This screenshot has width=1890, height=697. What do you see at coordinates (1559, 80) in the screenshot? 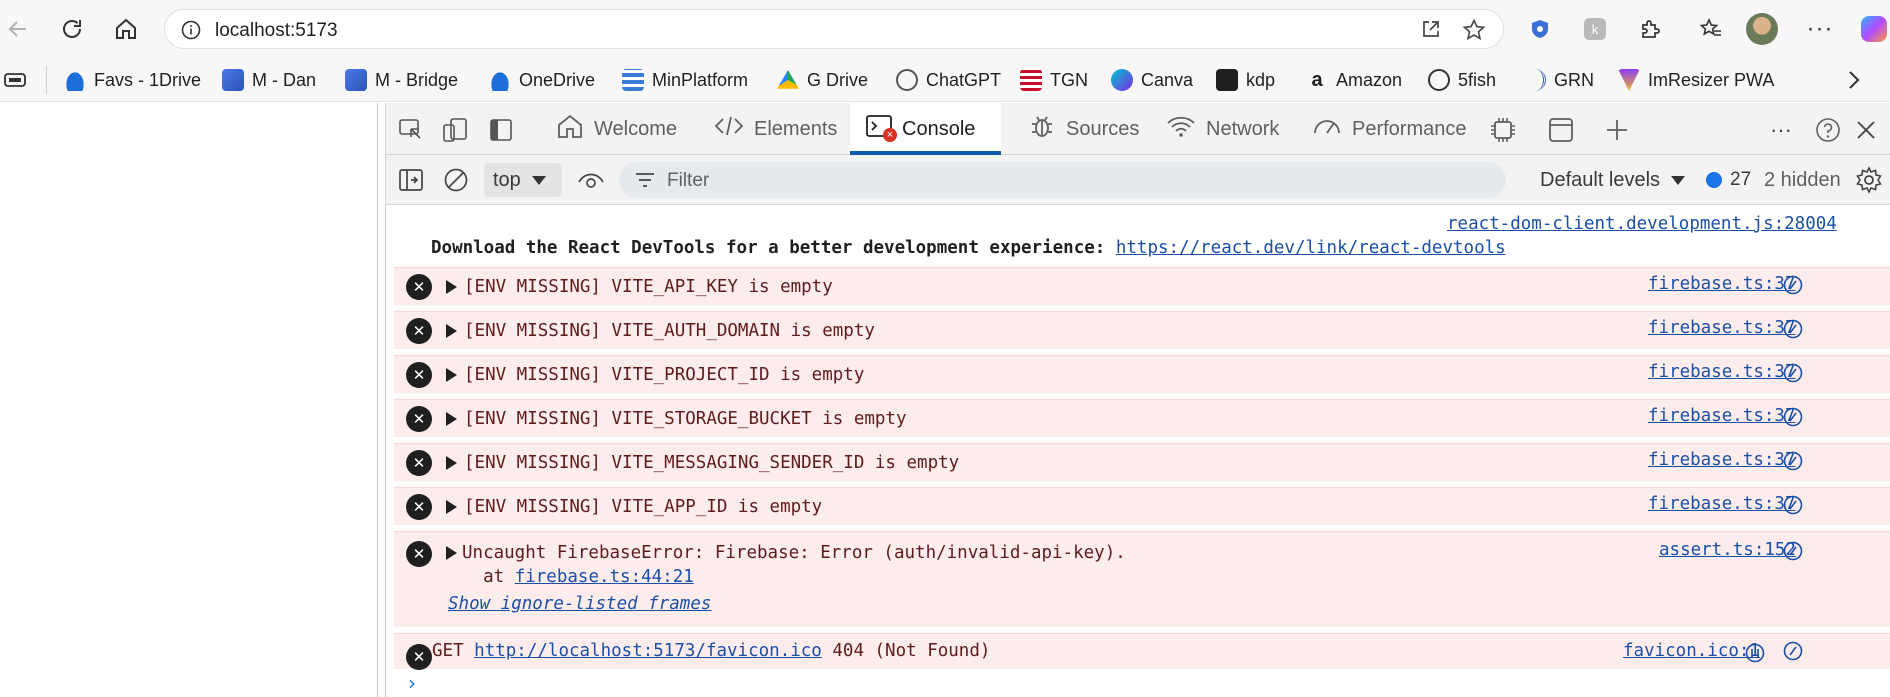
I see `favorite-item: GRN` at bounding box center [1559, 80].